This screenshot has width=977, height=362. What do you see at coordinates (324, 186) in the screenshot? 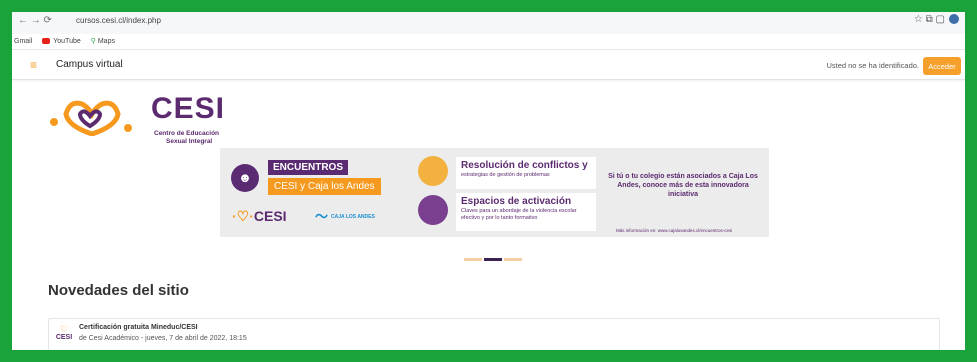
I see `banner-encuentros-sub: CESI y Caja los Andes` at bounding box center [324, 186].